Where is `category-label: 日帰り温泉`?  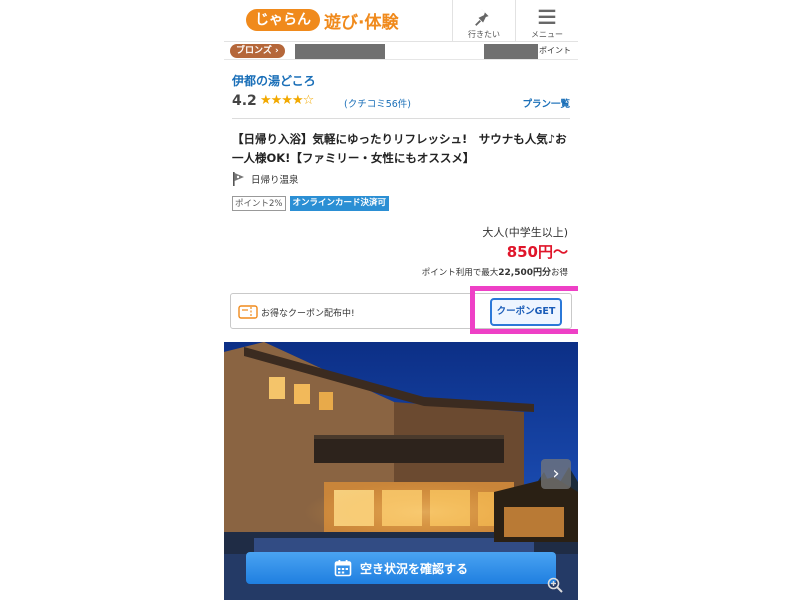
category-label: 日帰り温泉 is located at coordinates (275, 180).